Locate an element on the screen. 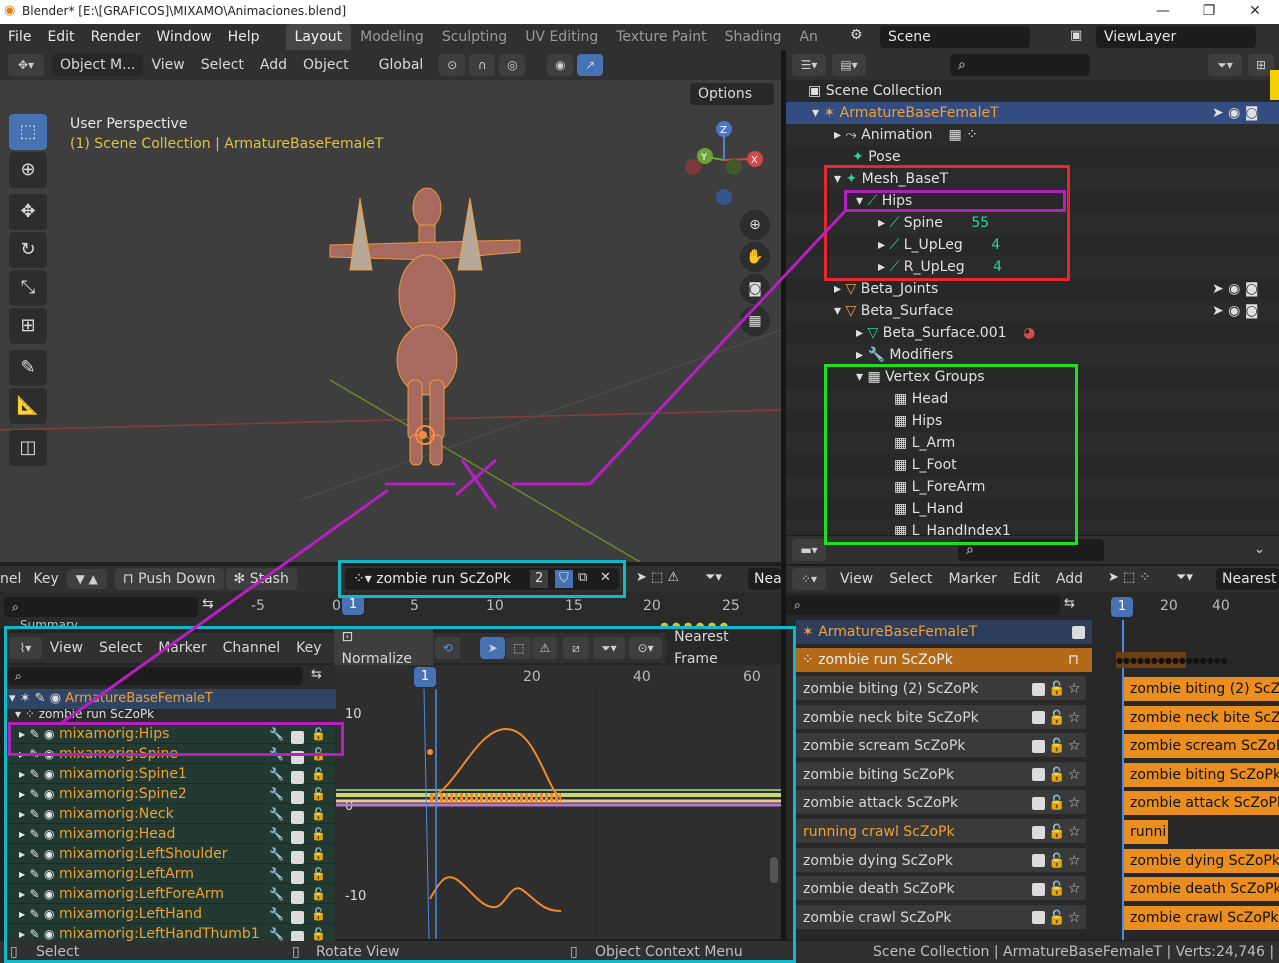  graph-channel-row: ▸ ✎ ◉ mixamorig:Spine1 🔧 🔓 is located at coordinates (170, 774).